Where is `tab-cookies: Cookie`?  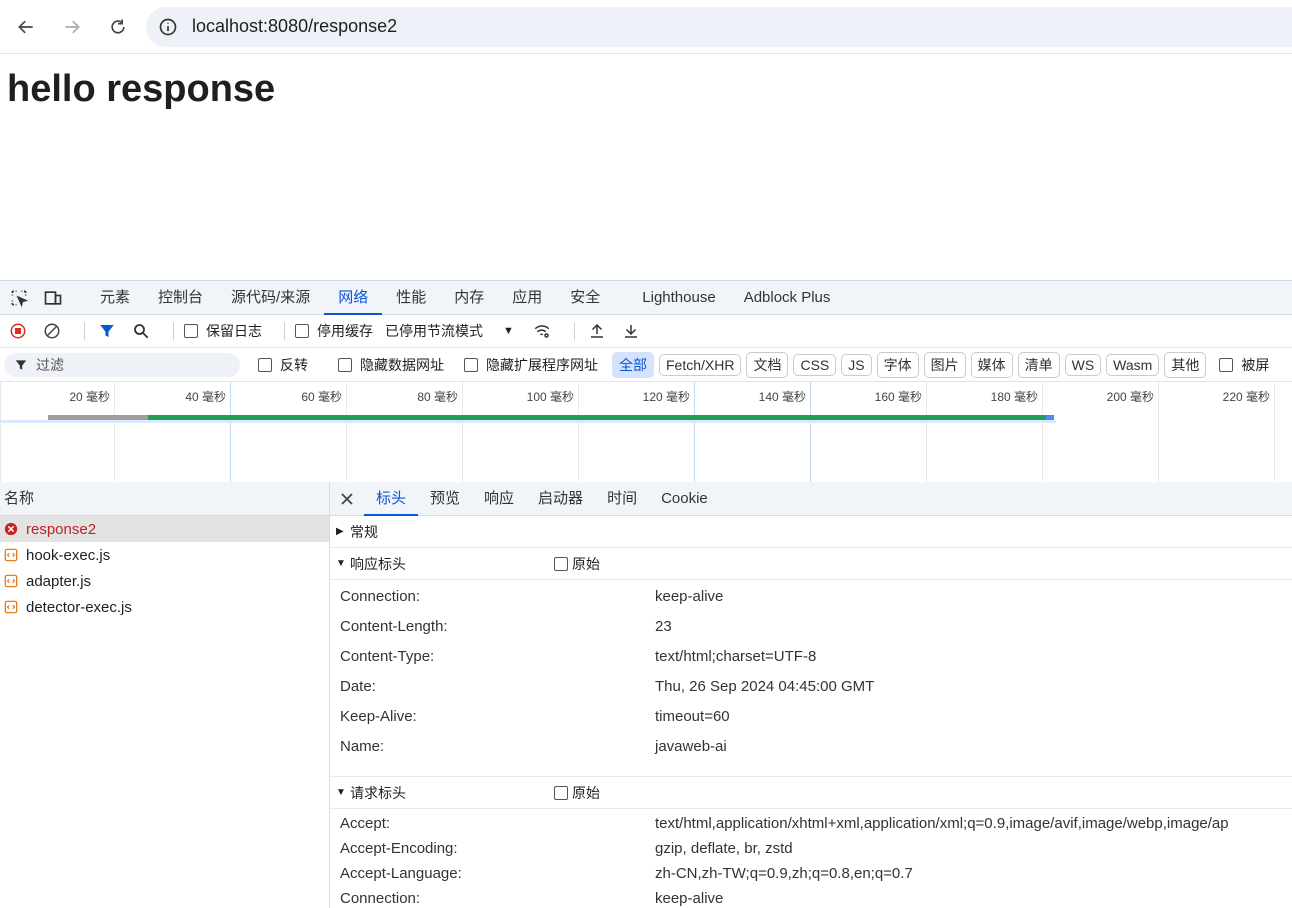
tab-cookies: Cookie is located at coordinates (684, 499).